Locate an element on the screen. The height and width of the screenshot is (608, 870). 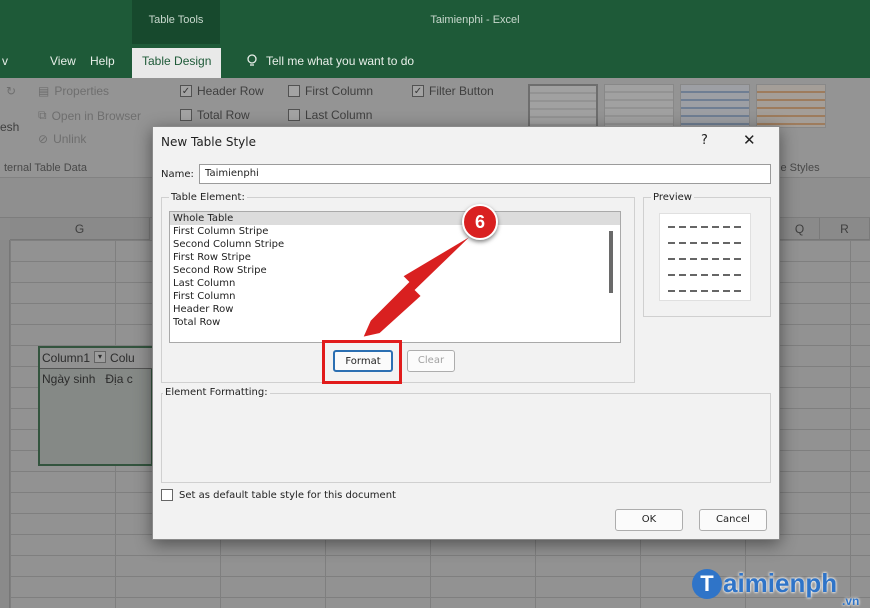
pointer-arrow-icon is located at coordinates (418, 285).